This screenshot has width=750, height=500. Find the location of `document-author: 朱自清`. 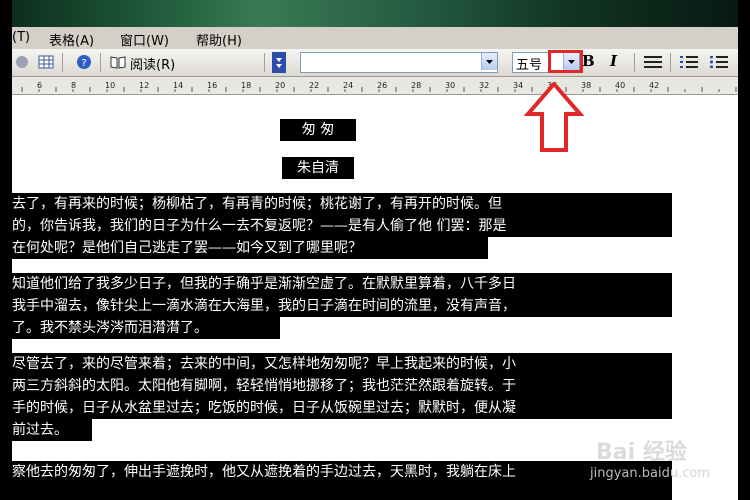

document-author: 朱自清 is located at coordinates (318, 168).